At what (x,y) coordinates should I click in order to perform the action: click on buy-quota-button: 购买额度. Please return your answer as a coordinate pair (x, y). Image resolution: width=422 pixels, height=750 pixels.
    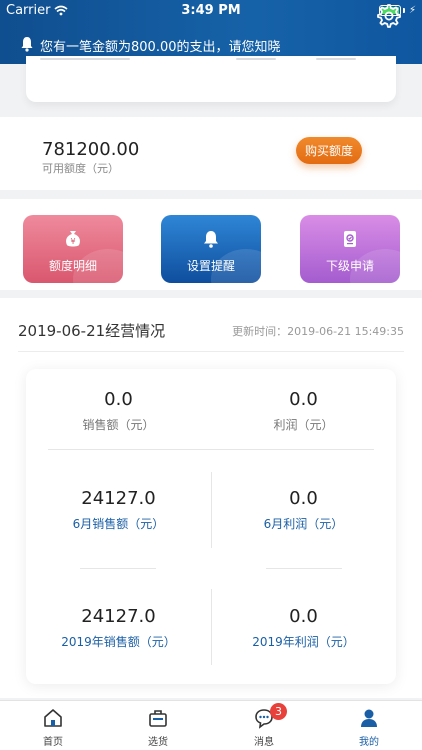
    Looking at the image, I should click on (329, 150).